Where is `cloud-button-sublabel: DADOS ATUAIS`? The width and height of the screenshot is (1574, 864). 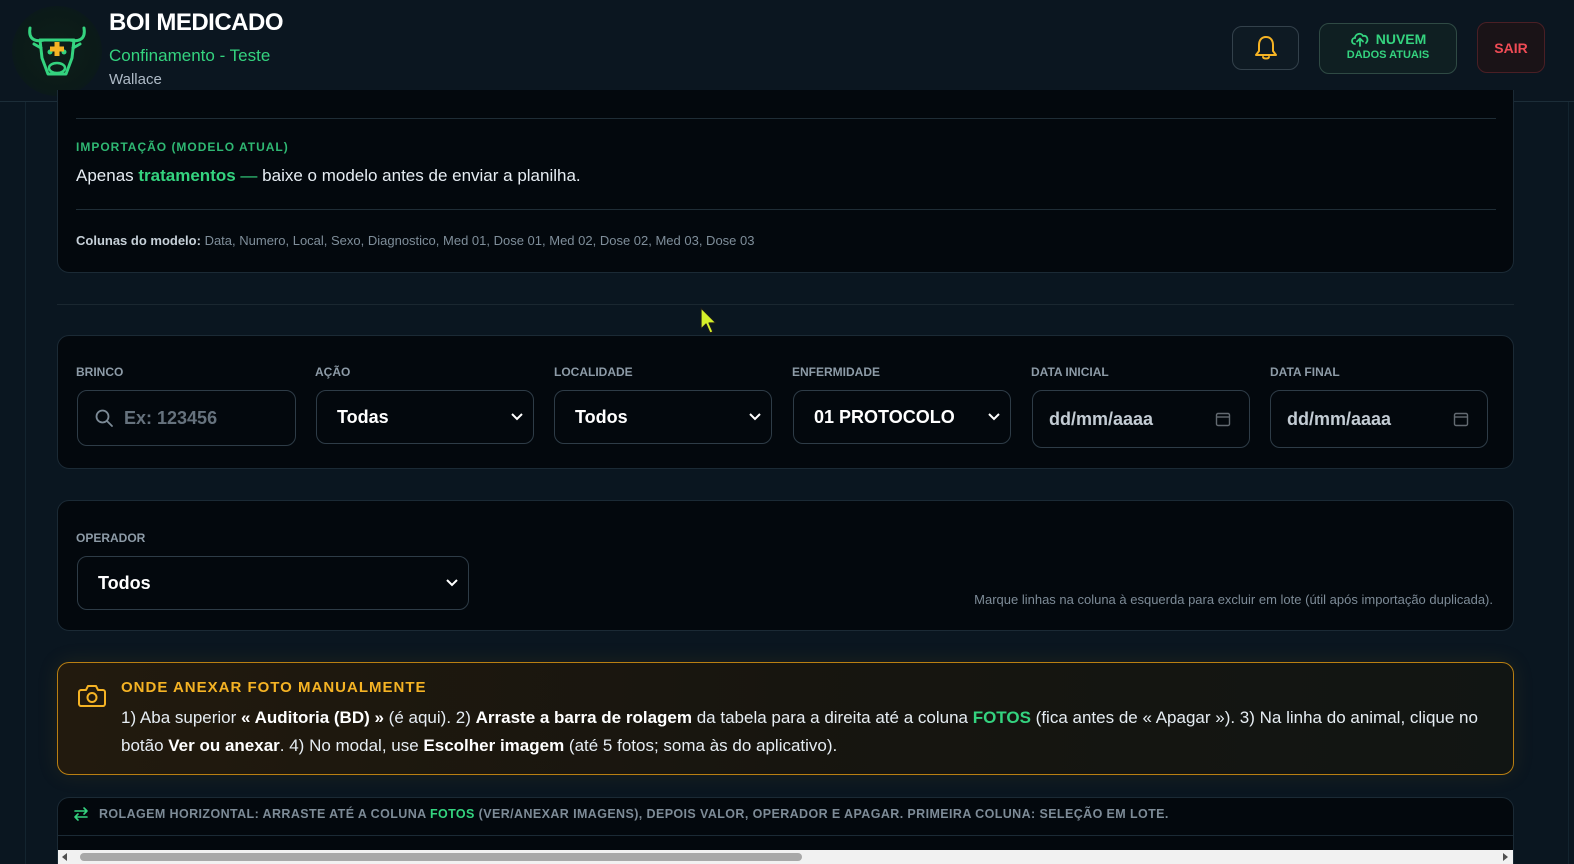 cloud-button-sublabel: DADOS ATUAIS is located at coordinates (1388, 55).